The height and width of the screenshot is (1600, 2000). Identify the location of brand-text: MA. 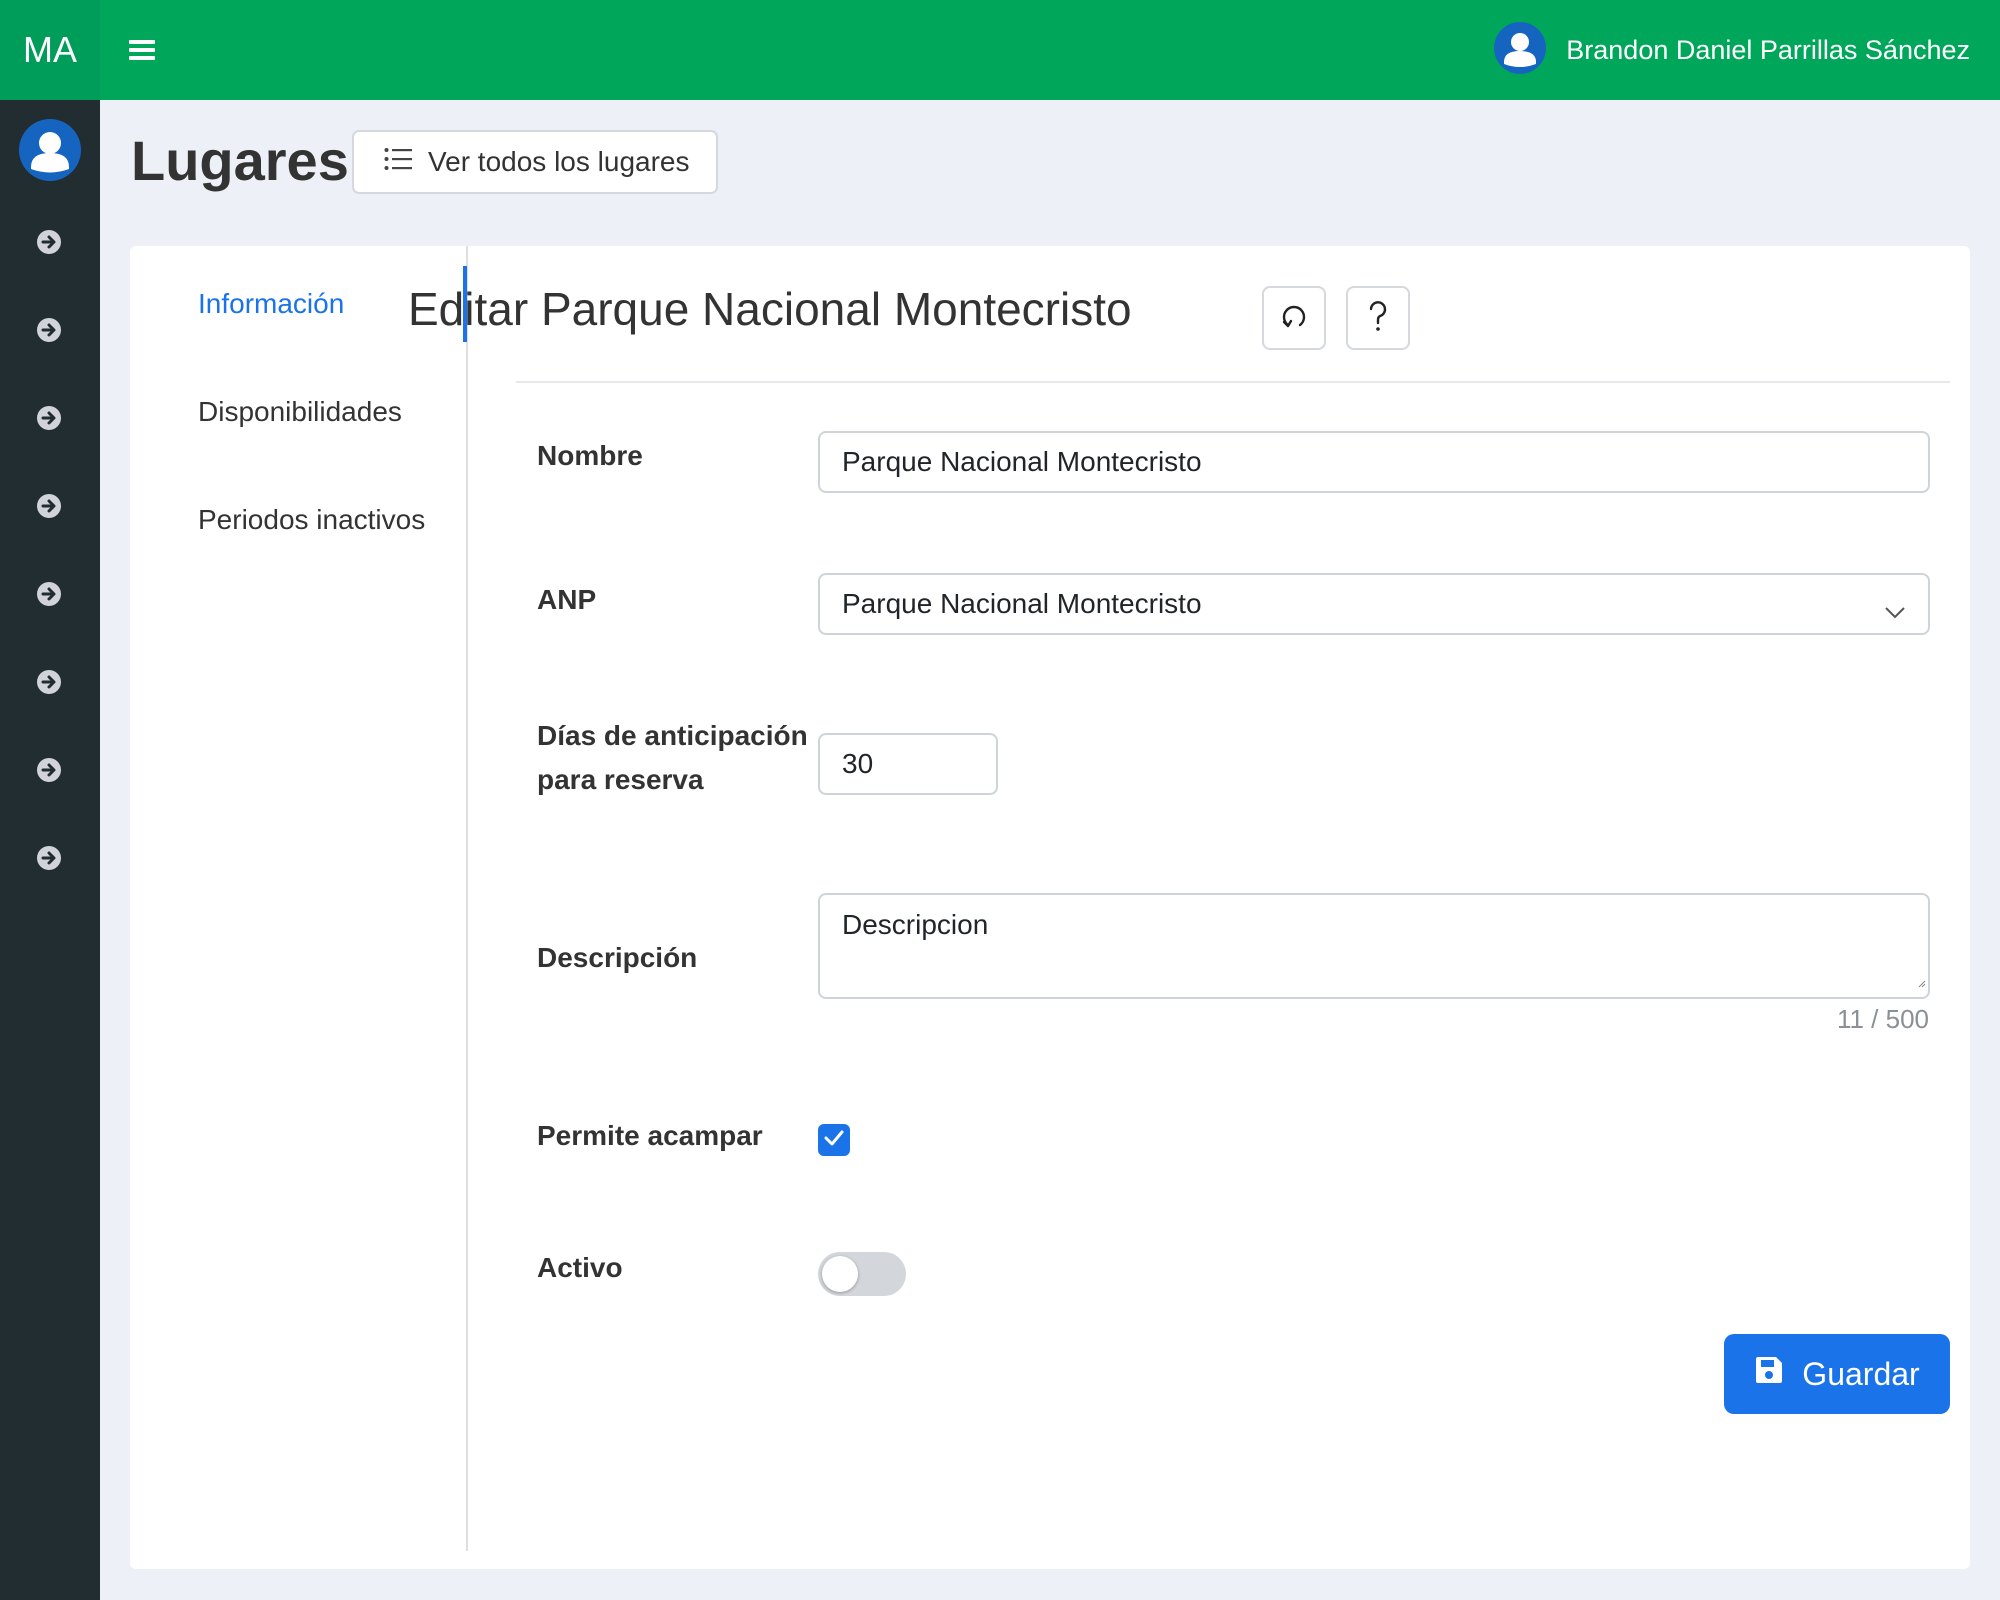
(50, 49).